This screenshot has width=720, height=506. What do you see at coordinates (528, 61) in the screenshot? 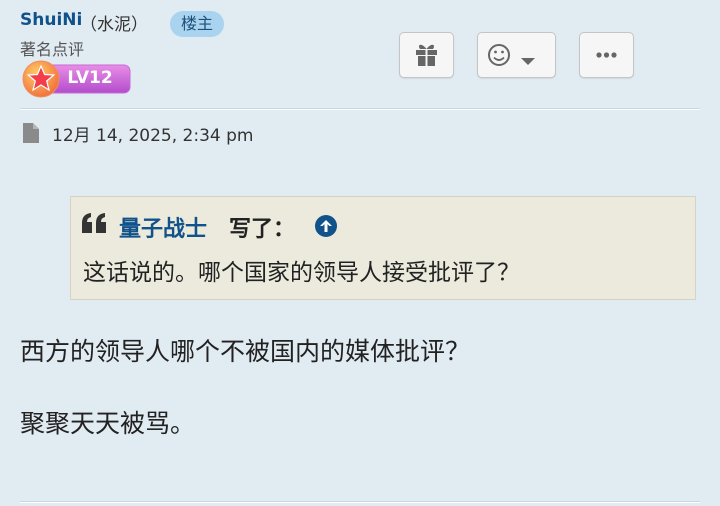
I see `chevron-down-icon` at bounding box center [528, 61].